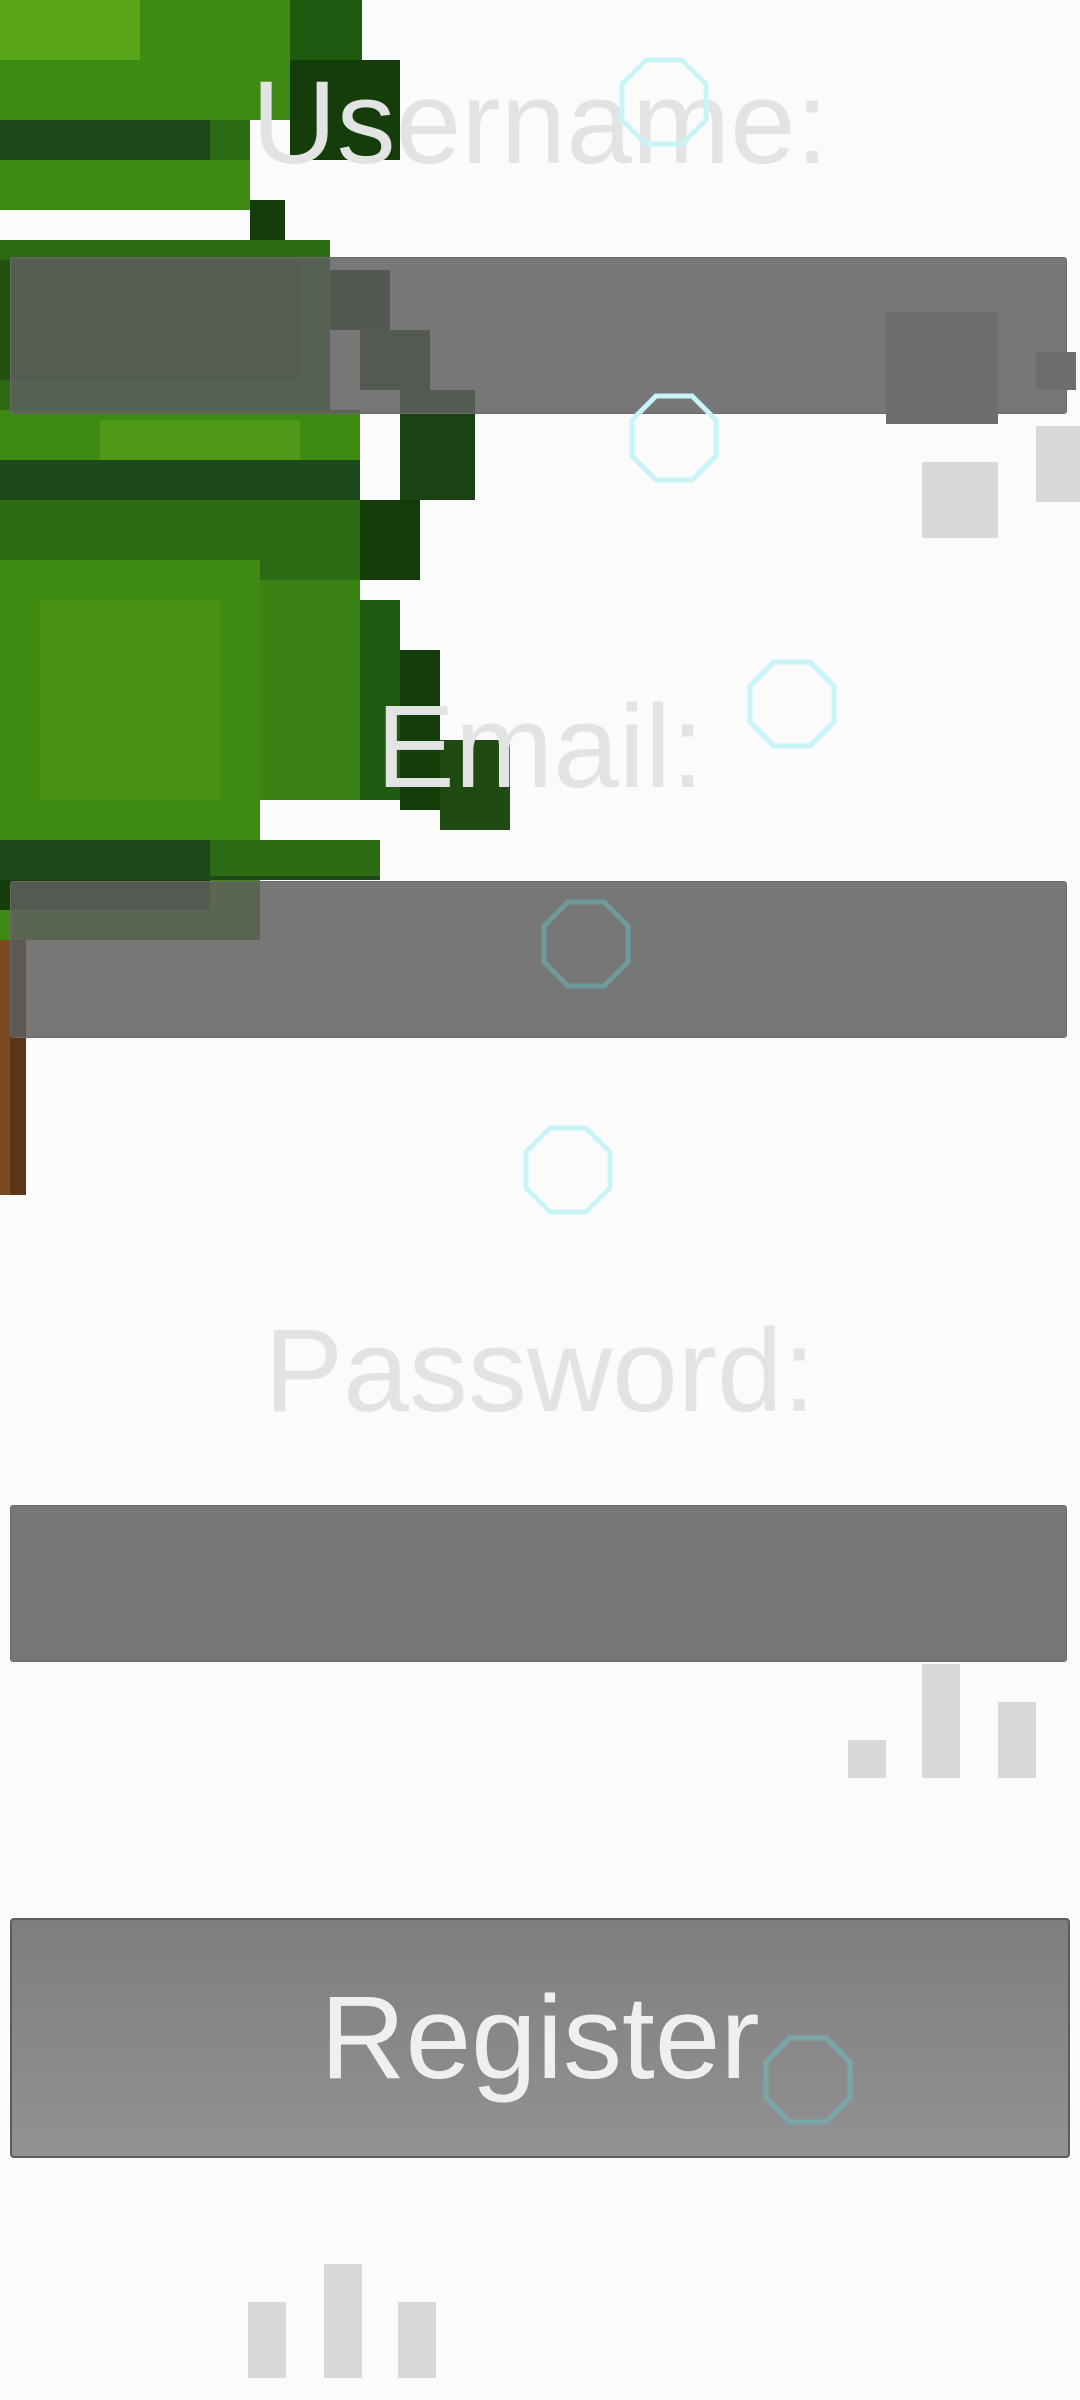  Describe the element at coordinates (540, 747) in the screenshot. I see `email-label: Email:` at that location.